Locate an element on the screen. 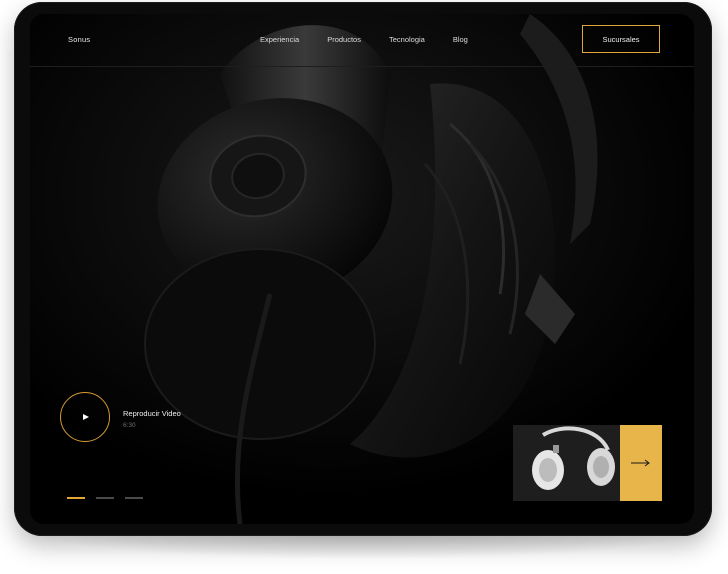 The height and width of the screenshot is (574, 728). next-slide-button is located at coordinates (641, 463).